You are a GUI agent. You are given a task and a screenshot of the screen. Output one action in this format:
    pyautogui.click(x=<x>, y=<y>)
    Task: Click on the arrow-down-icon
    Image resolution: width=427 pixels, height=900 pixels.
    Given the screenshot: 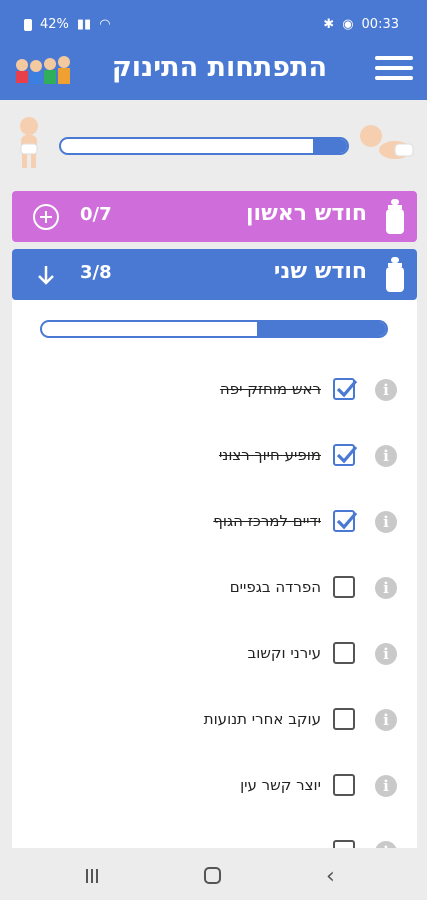 What is the action you would take?
    pyautogui.click(x=46, y=275)
    